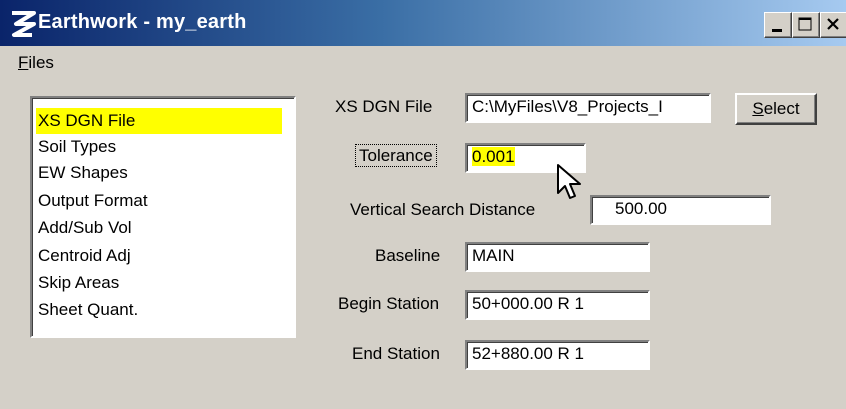 This screenshot has height=409, width=846. Describe the element at coordinates (493, 255) in the screenshot. I see `baseline-value: MAIN` at that location.